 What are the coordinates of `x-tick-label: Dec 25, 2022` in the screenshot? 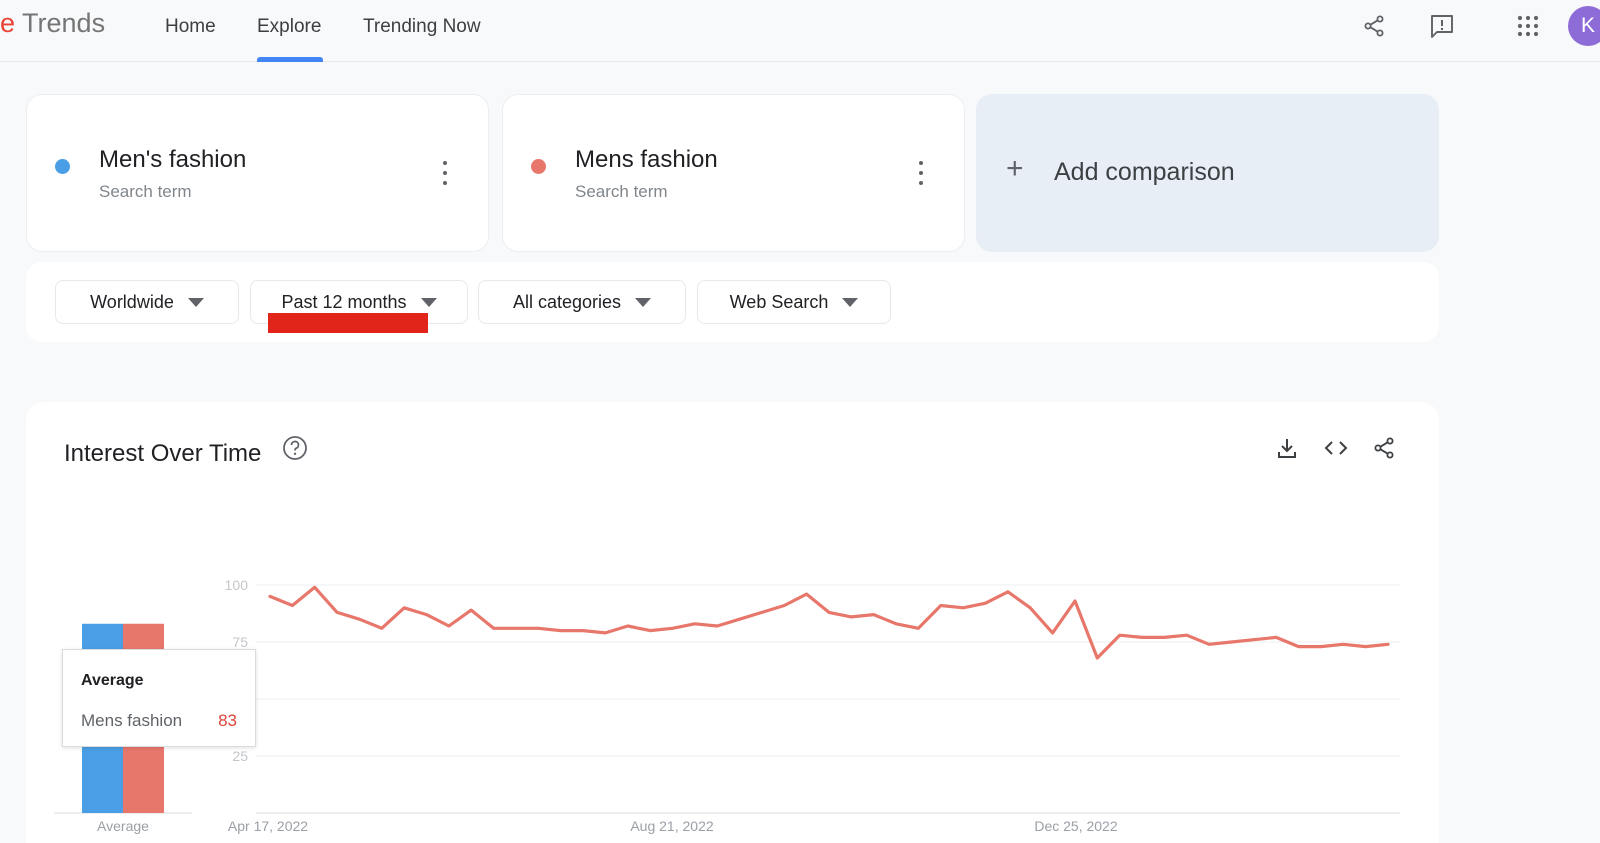 It's located at (1075, 826).